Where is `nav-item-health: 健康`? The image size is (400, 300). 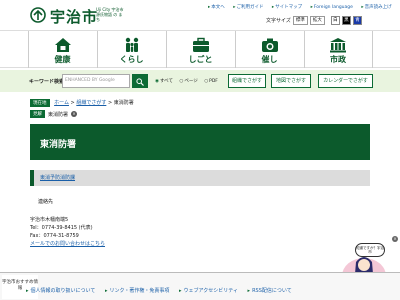
nav-item-health: 健康 is located at coordinates (62, 49).